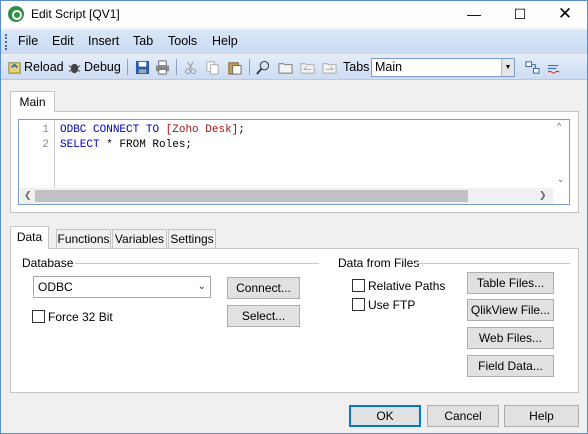  Describe the element at coordinates (80, 317) in the screenshot. I see `force-32-bit-label: Force 32 Bit` at that location.